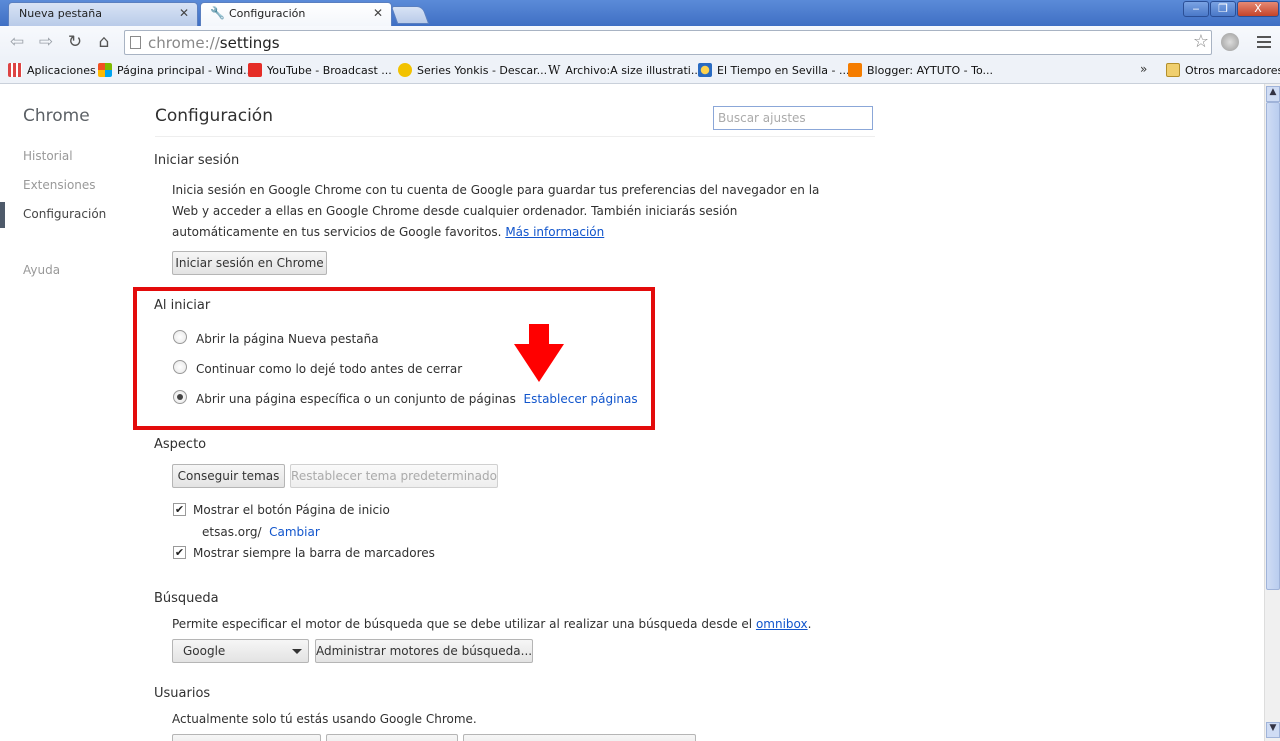  I want to click on more-info-link: Más información, so click(554, 232).